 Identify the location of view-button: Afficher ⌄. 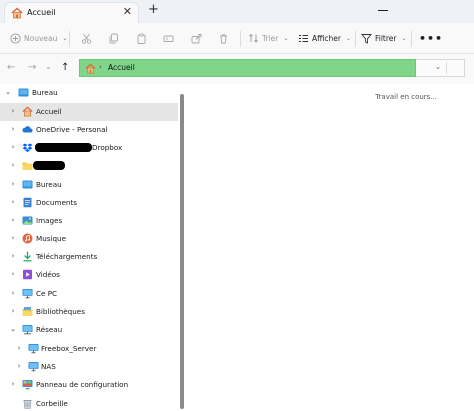
(324, 38).